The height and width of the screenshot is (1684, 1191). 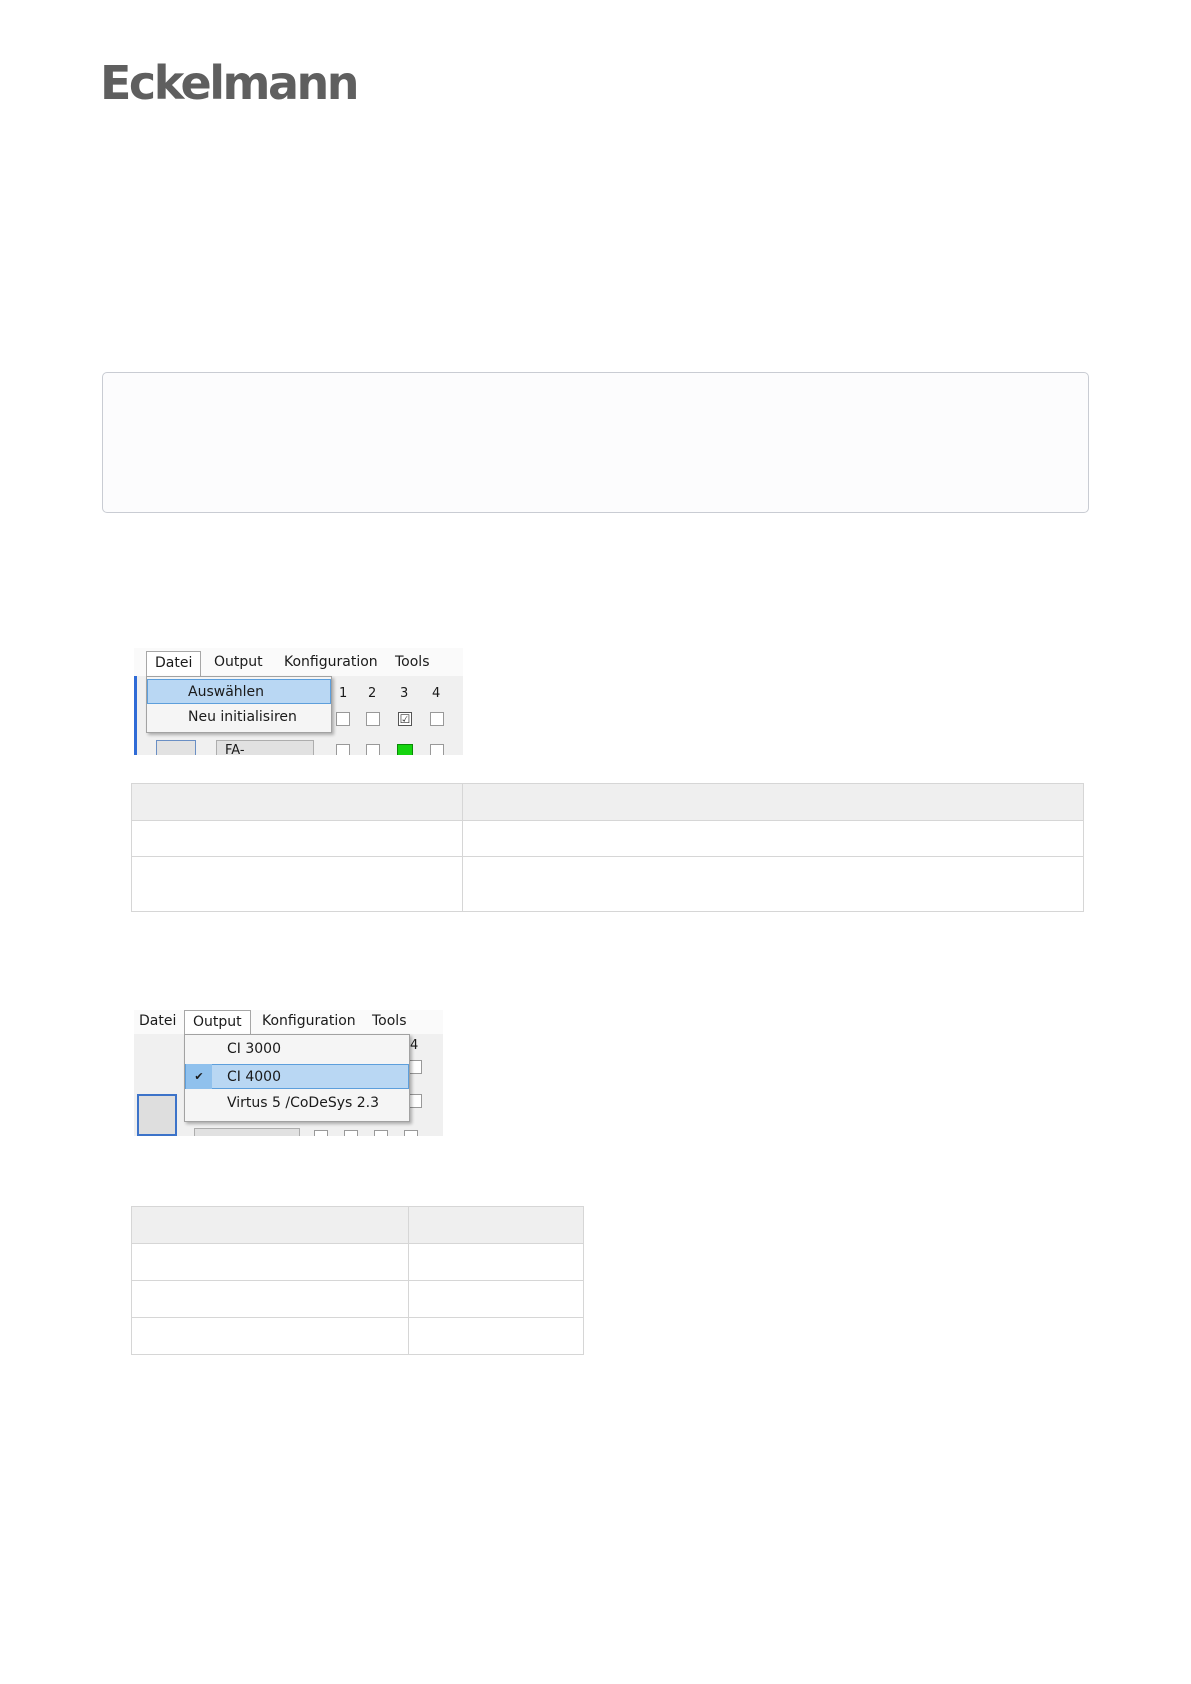 I want to click on menu-item-neu-initialisiren: Neu initialisiren, so click(x=239, y=717).